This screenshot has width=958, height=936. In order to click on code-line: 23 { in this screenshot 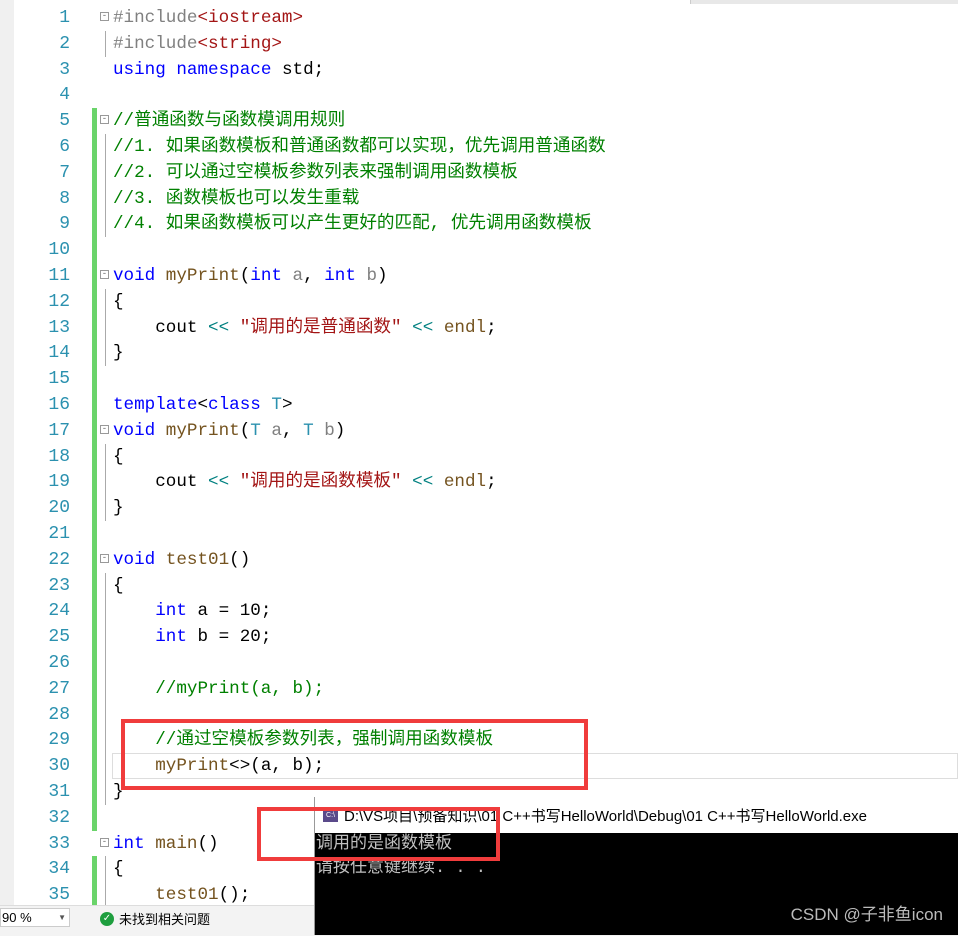, I will do `click(479, 585)`.